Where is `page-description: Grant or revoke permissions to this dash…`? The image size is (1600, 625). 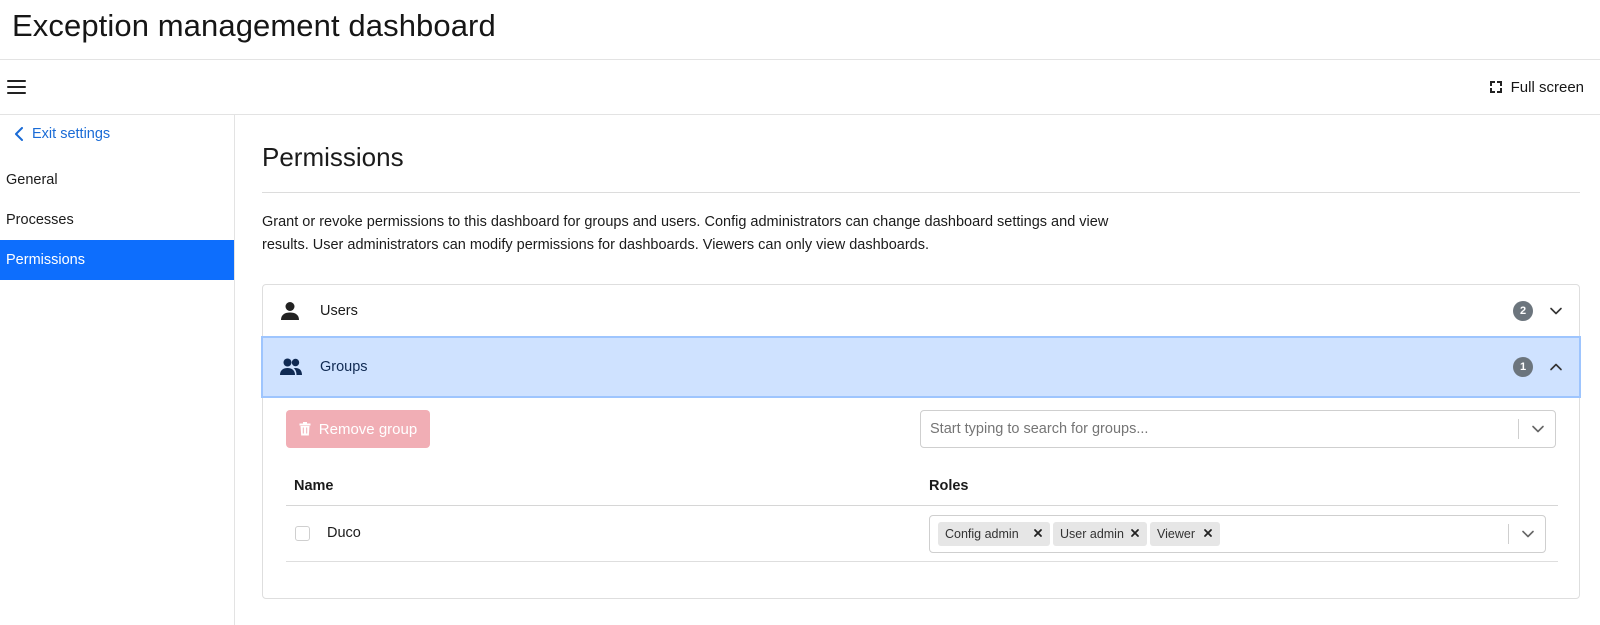
page-description: Grant or revoke permissions to this dash… is located at coordinates (685, 233).